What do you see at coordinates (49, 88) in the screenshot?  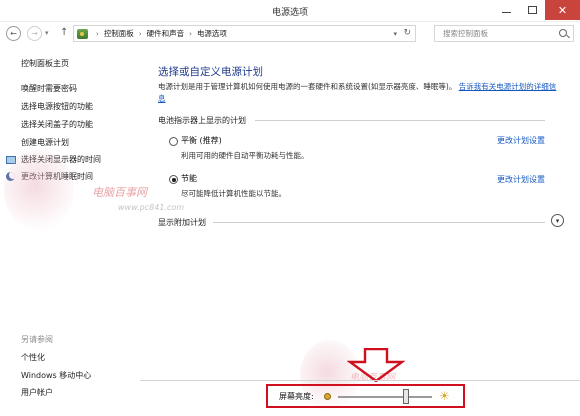 I see `sidebar-item-wake-password: 唤醒时需要密码` at bounding box center [49, 88].